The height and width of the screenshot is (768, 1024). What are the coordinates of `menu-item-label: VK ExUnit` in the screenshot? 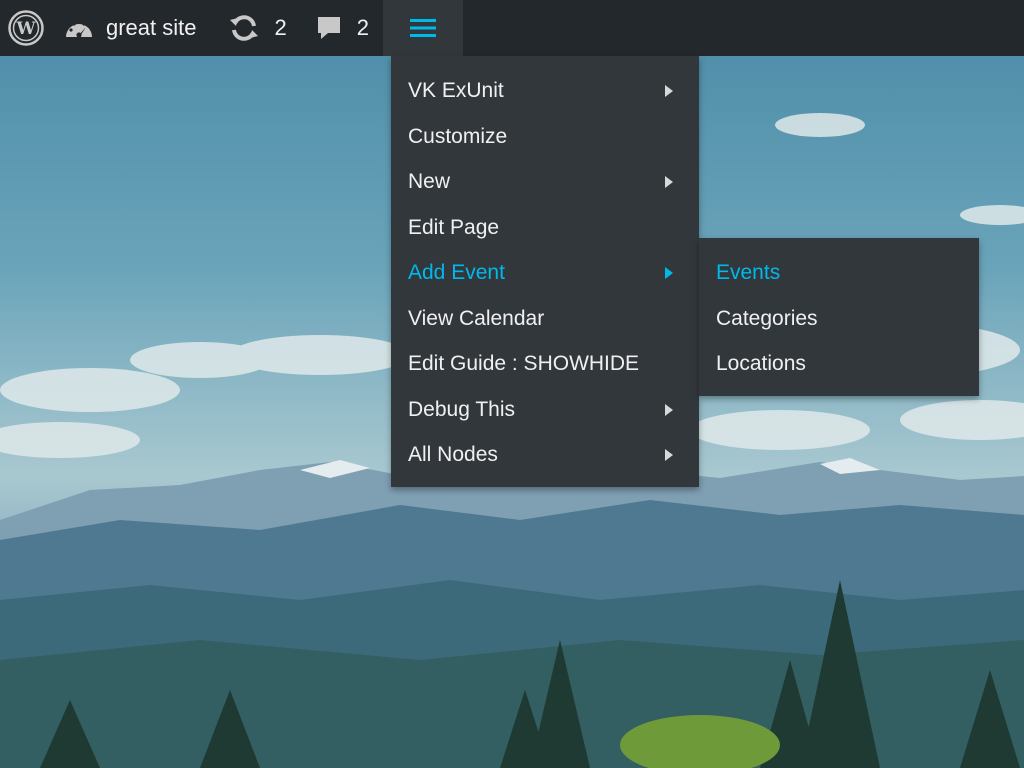 It's located at (456, 90).